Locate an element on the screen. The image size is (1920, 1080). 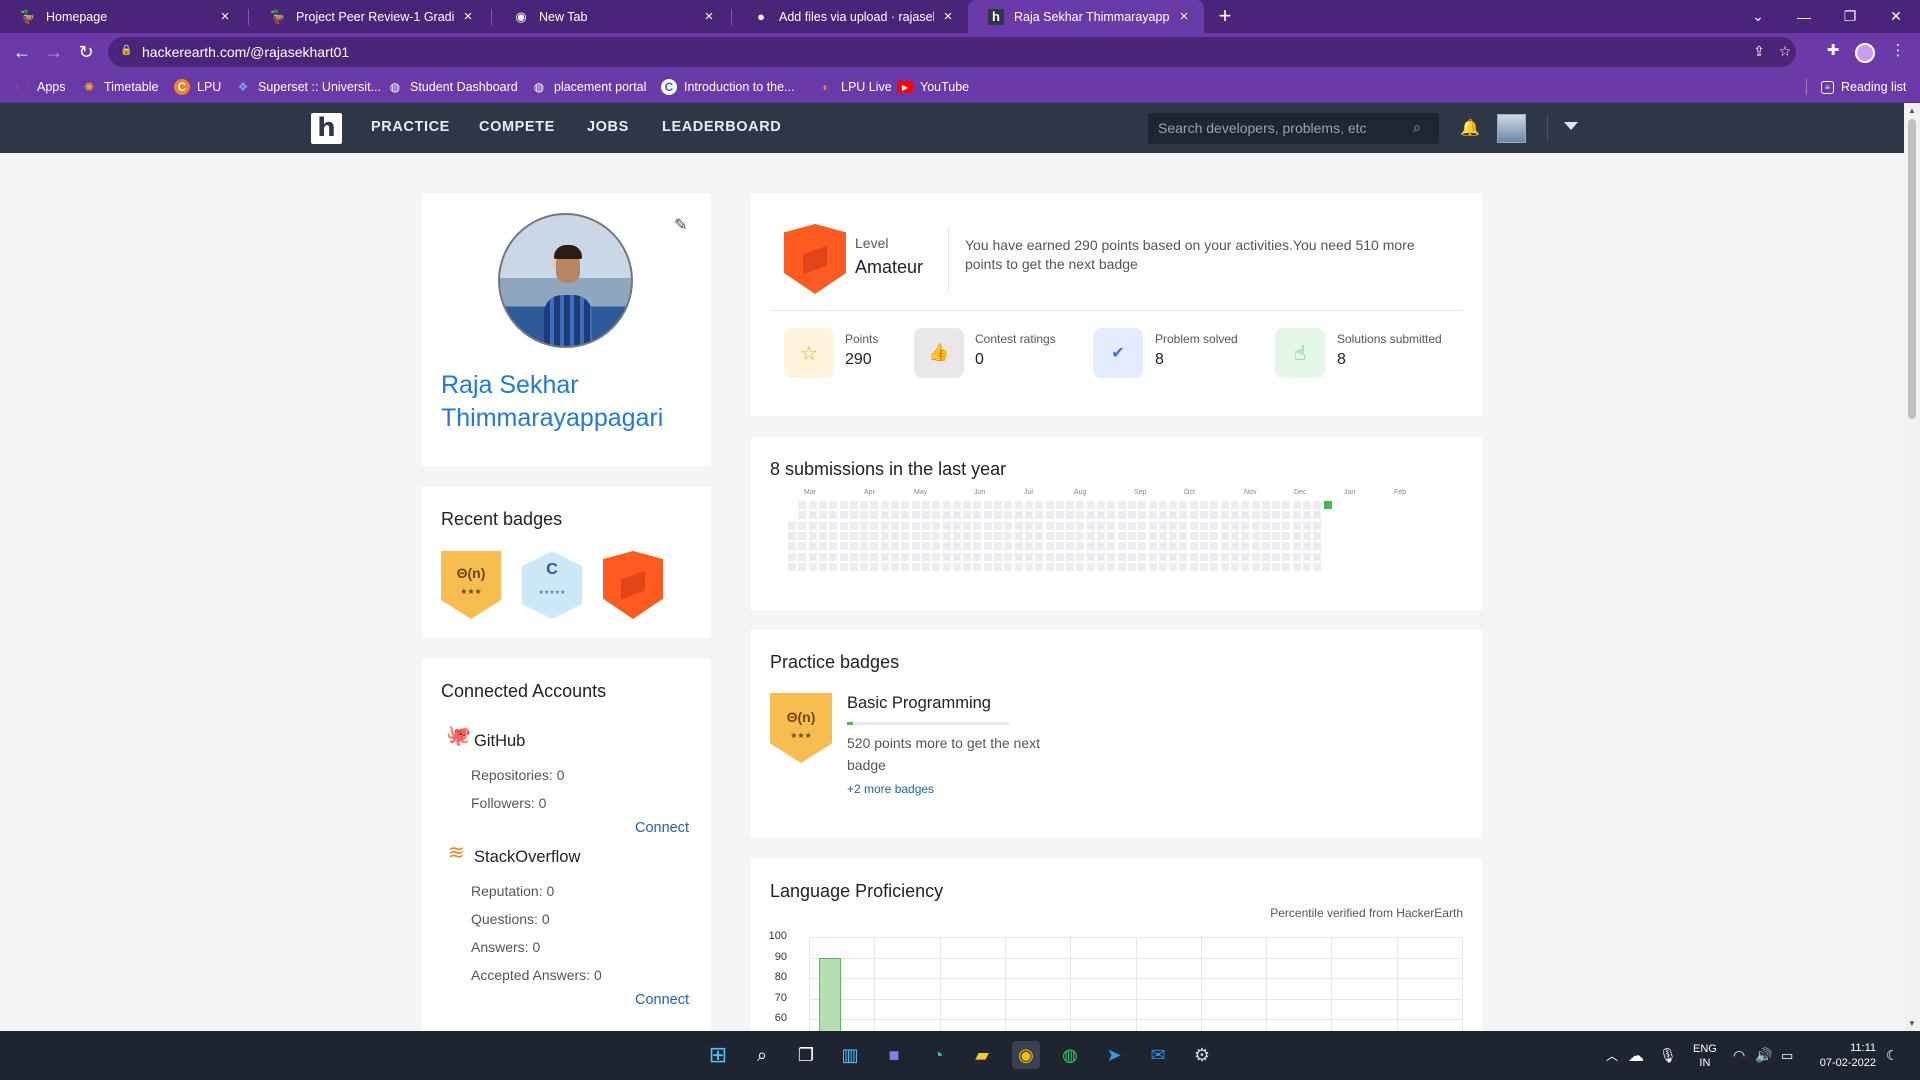
nav-practice: PRACTICE is located at coordinates (410, 127).